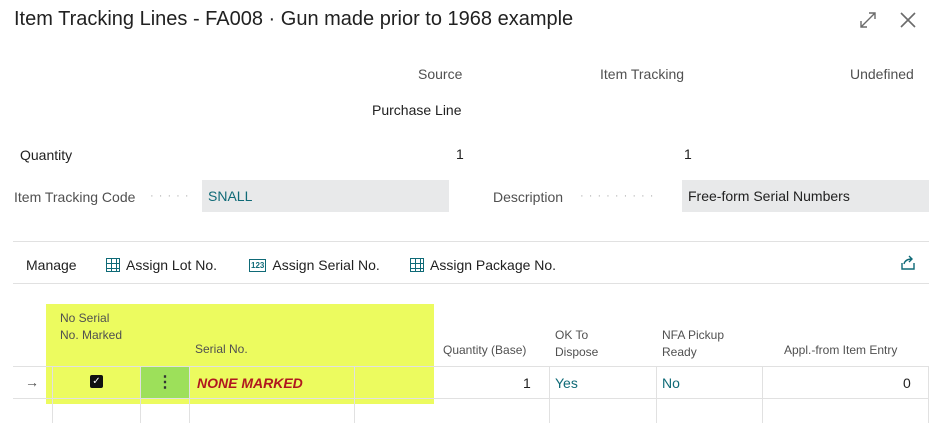 Image resolution: width=941 pixels, height=423 pixels. I want to click on assign-serial-label: Assign Serial No., so click(326, 265).